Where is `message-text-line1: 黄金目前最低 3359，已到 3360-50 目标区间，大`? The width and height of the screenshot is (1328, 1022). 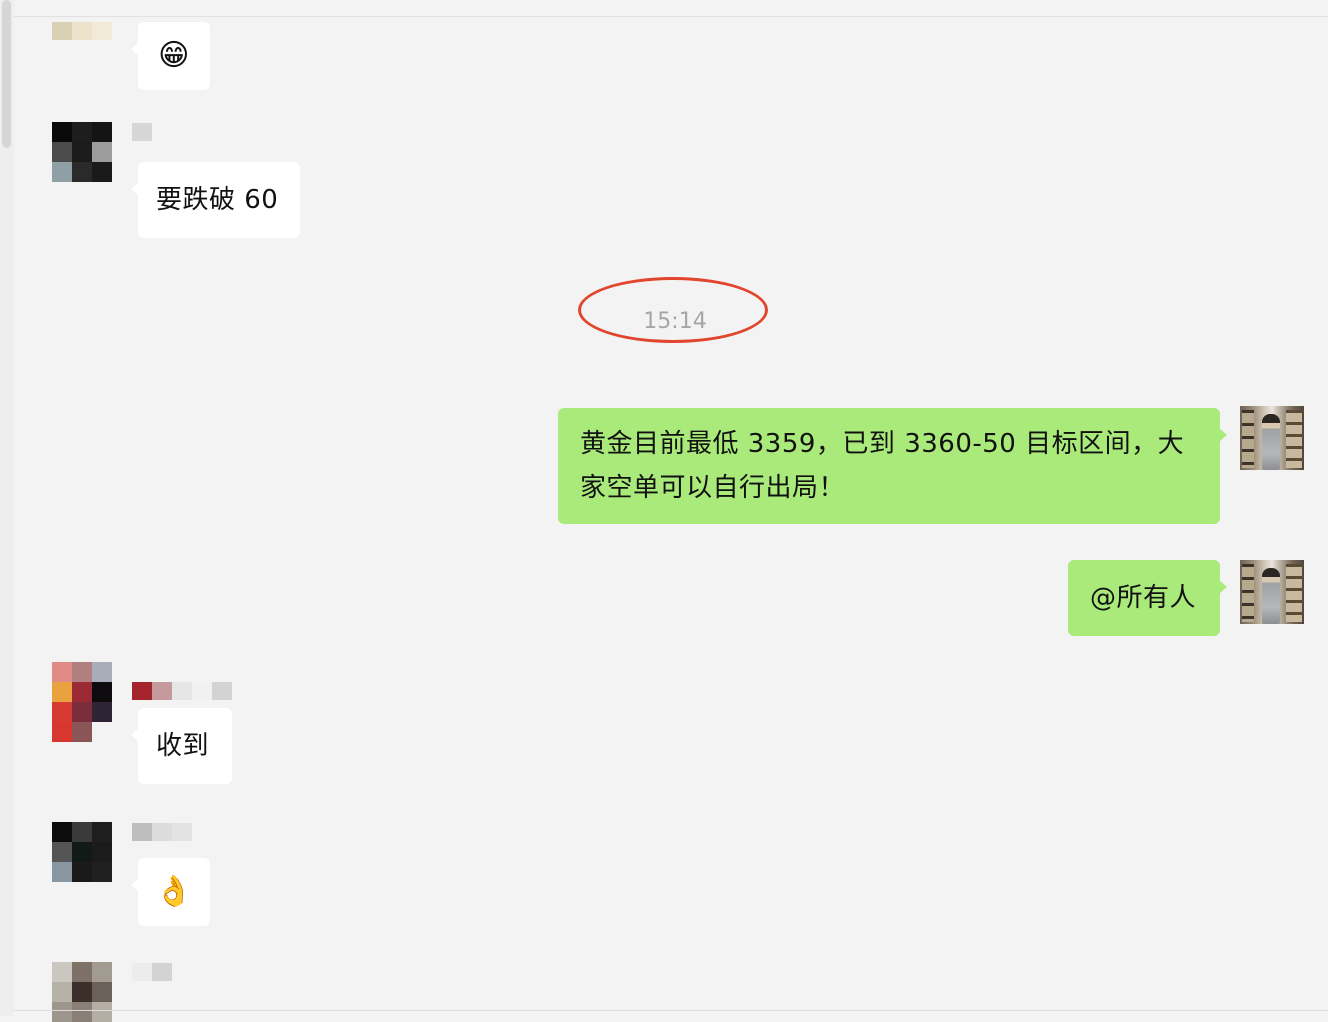
message-text-line1: 黄金目前最低 3359，已到 3360-50 目标区间，大 is located at coordinates (882, 444).